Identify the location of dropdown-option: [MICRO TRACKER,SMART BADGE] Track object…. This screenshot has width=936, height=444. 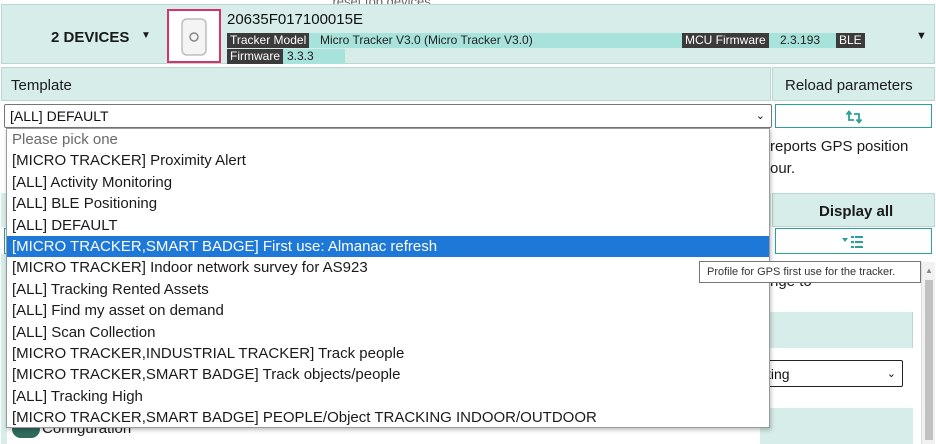
(388, 374).